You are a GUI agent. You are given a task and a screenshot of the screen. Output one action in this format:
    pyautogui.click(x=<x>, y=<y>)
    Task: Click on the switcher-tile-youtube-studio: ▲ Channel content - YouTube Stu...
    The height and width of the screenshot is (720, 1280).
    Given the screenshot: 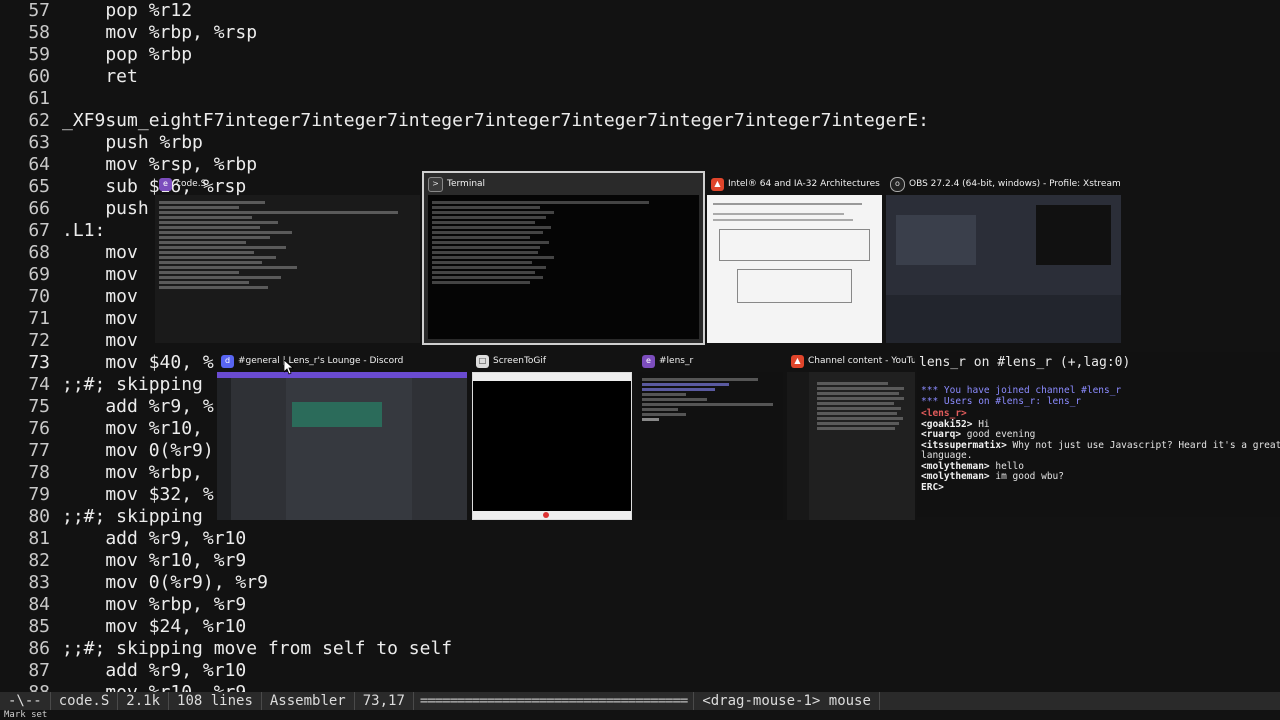 What is the action you would take?
    pyautogui.click(x=851, y=435)
    